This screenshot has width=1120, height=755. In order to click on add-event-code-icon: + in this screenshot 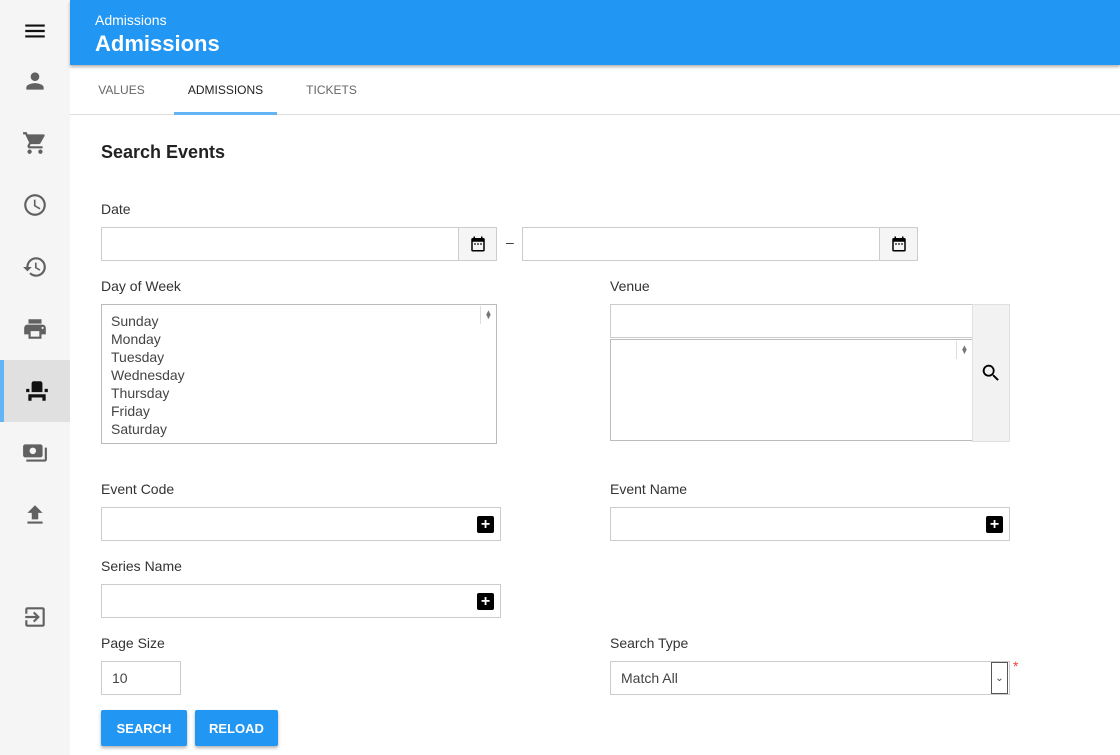, I will do `click(485, 524)`.